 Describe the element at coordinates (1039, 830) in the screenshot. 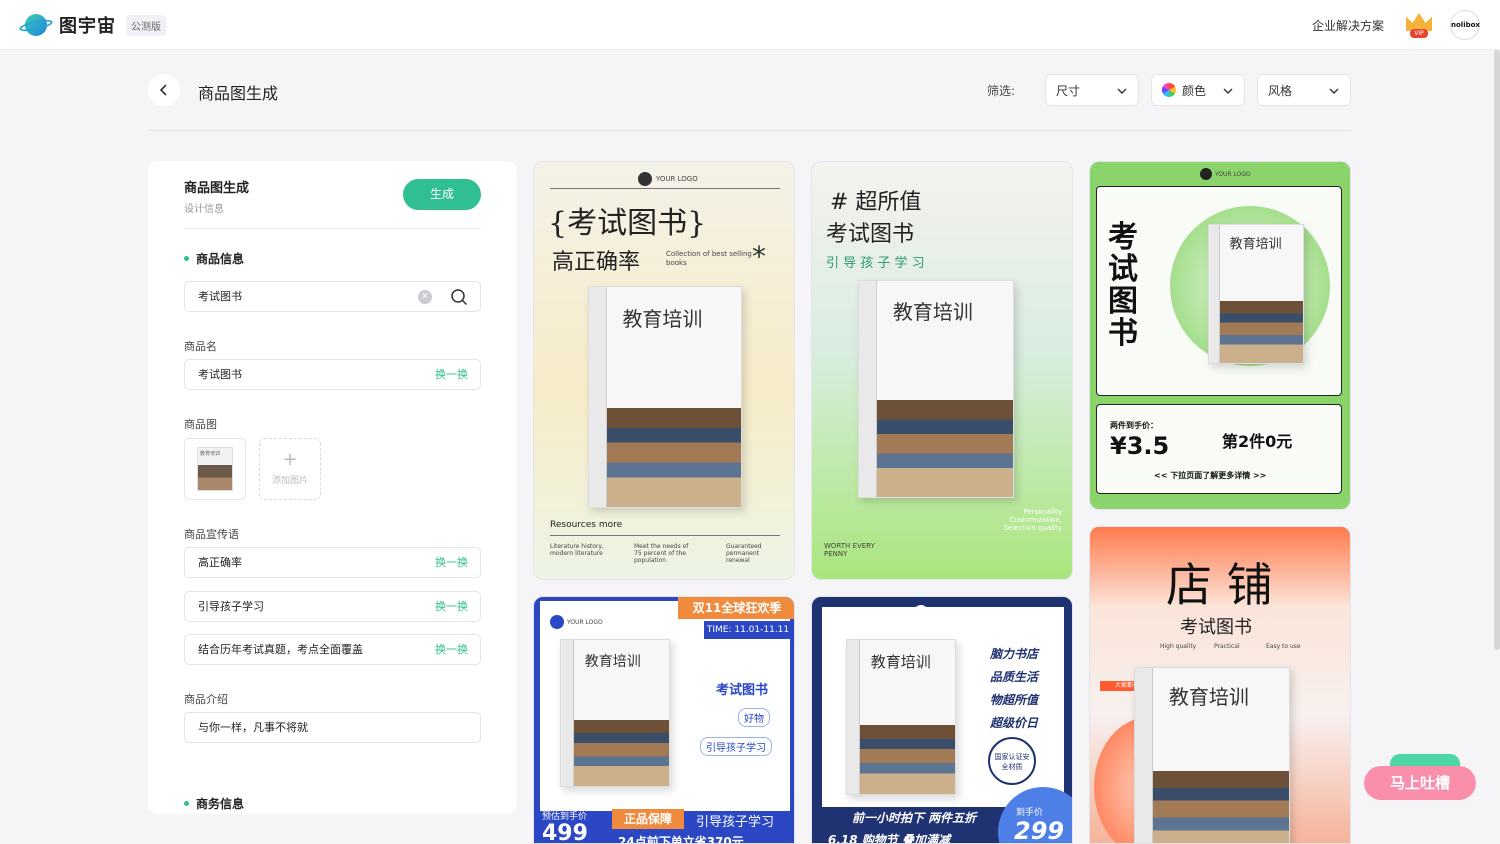

I see `price: 299` at that location.